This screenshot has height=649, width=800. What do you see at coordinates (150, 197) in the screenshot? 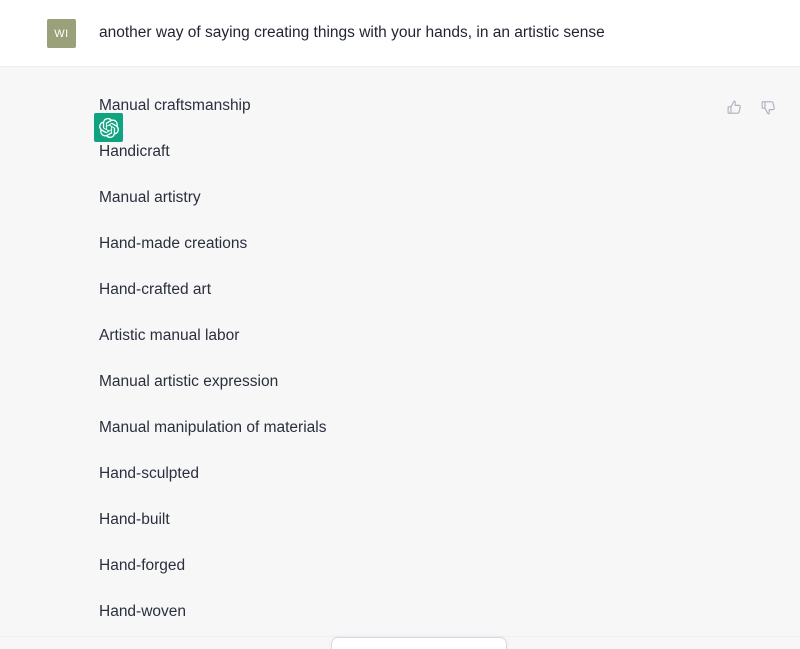
I see `reply-line: Manual artistry` at bounding box center [150, 197].